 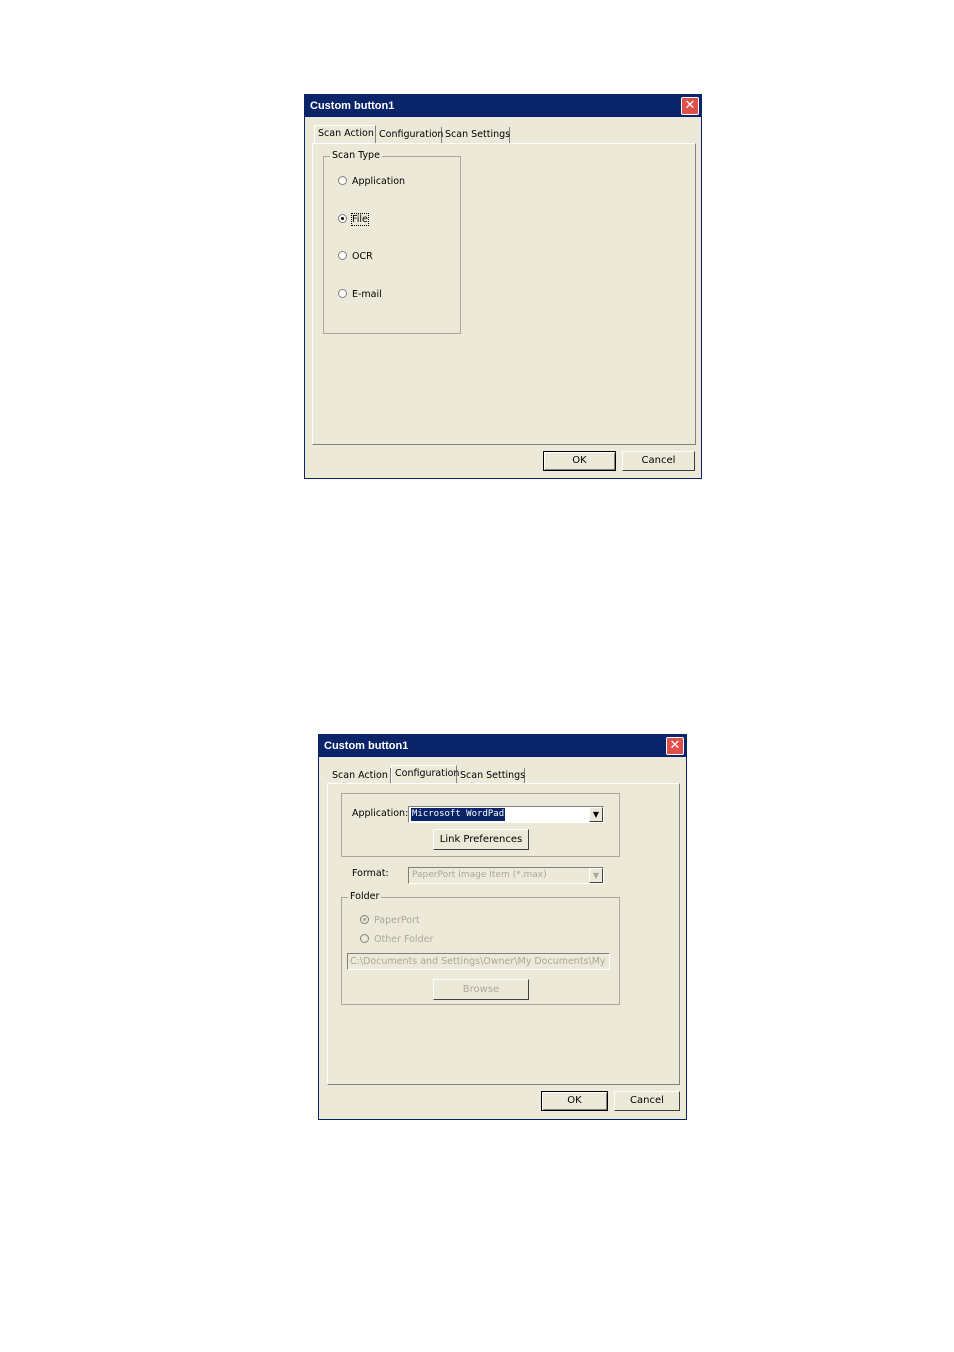 I want to click on radio-email-label: E-mail, so click(x=367, y=294).